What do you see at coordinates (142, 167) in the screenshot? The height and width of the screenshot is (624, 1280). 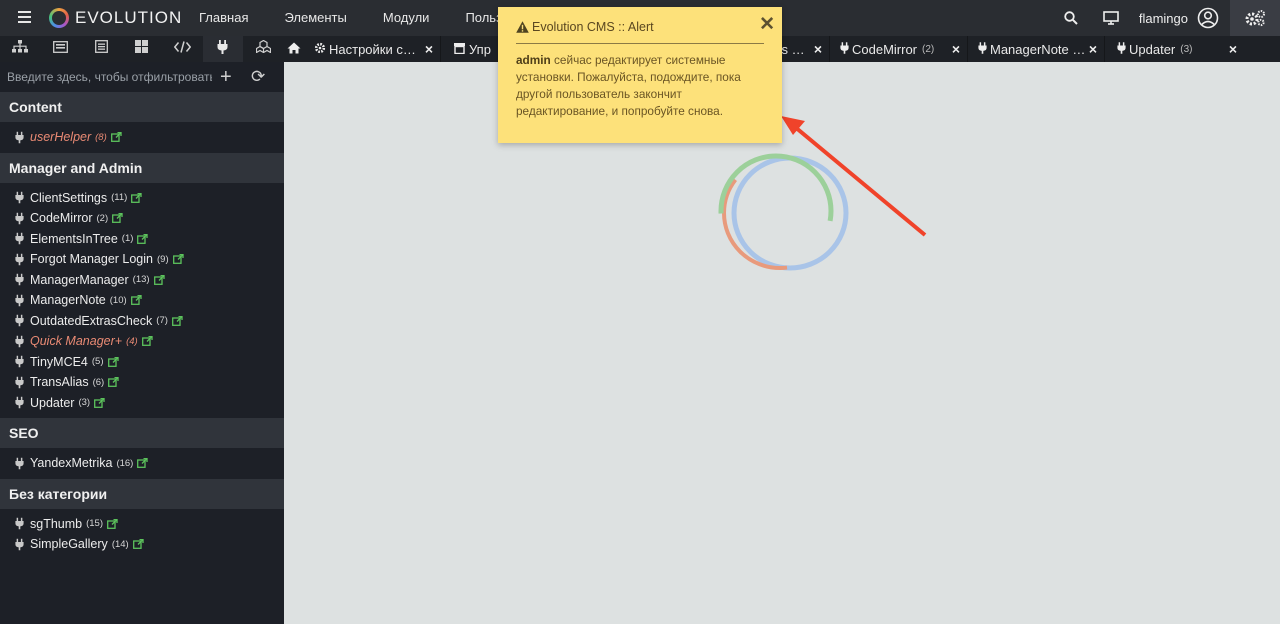 I see `category-header: Manager and Admin` at bounding box center [142, 167].